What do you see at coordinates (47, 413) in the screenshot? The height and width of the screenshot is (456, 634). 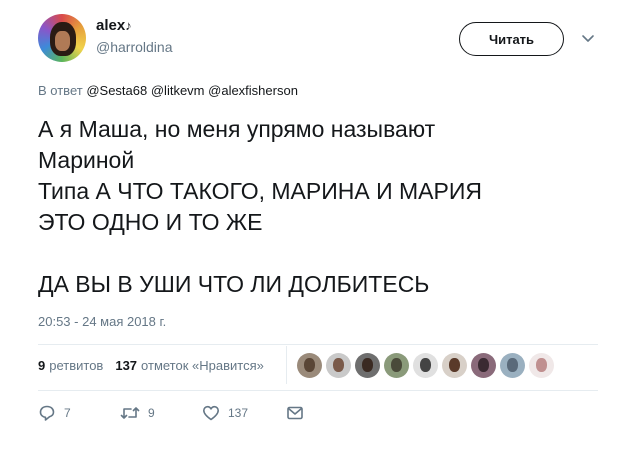 I see `reply-icon` at bounding box center [47, 413].